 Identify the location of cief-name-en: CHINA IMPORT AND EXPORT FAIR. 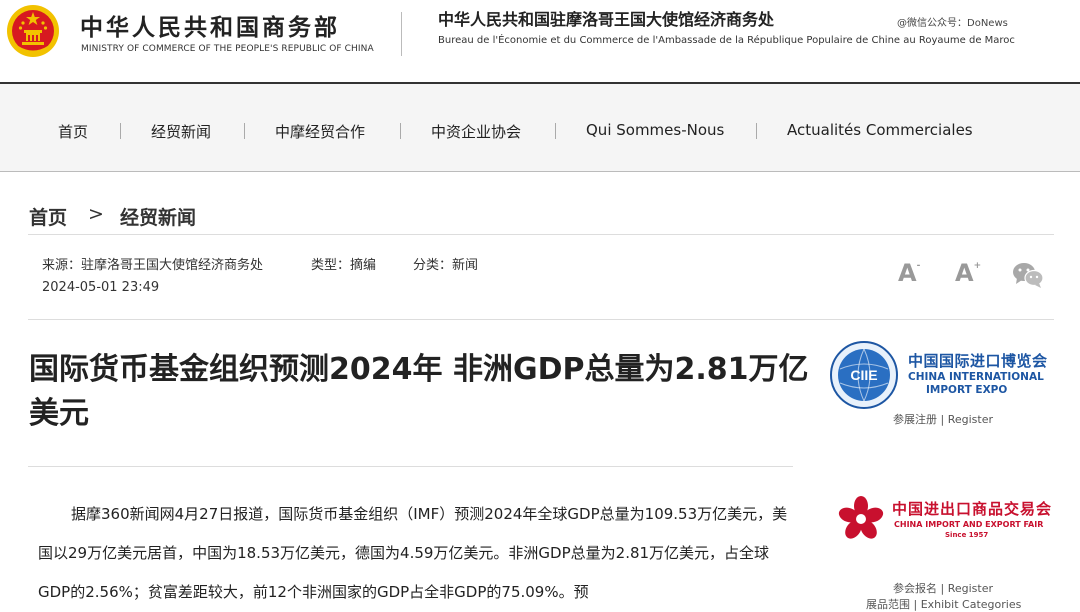
(969, 524).